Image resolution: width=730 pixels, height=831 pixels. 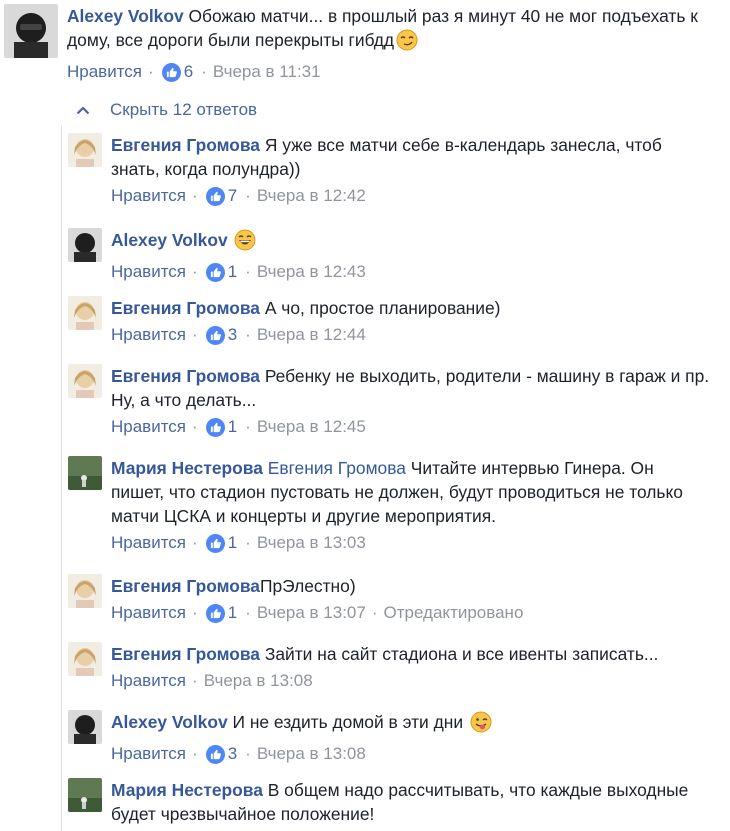 I want to click on comment-timestamp: Вчера в 13:07, so click(x=311, y=613).